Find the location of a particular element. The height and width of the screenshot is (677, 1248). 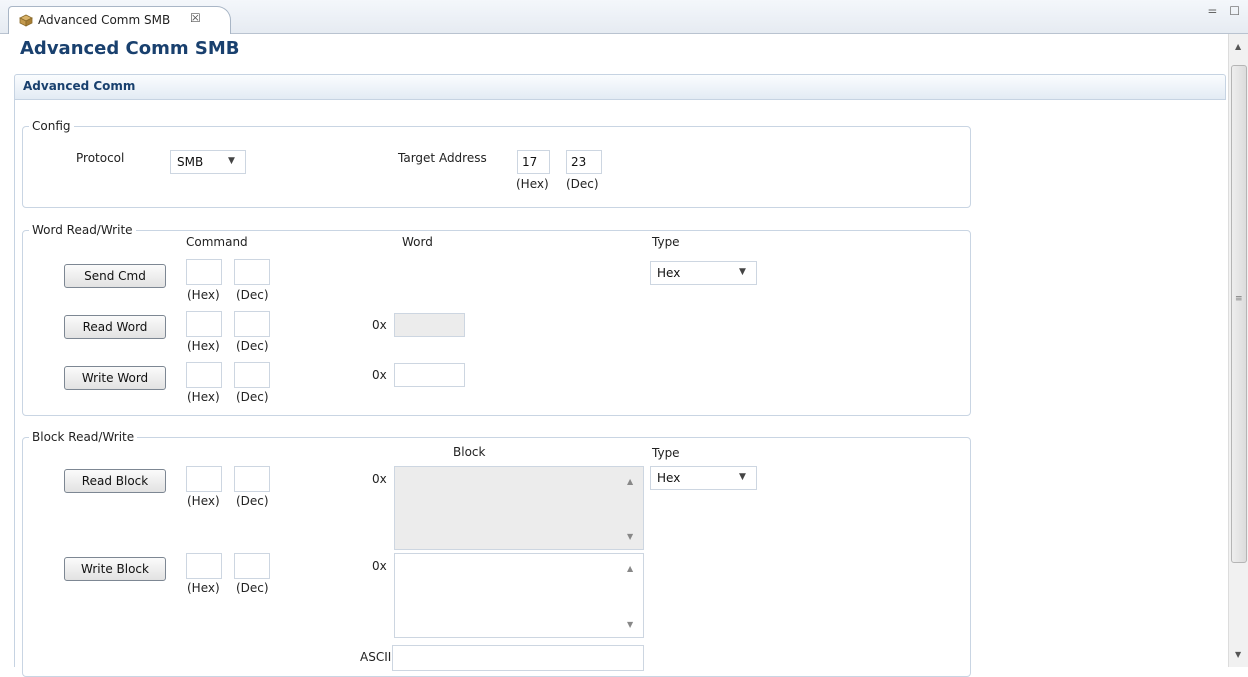

ascii-input is located at coordinates (518, 658).